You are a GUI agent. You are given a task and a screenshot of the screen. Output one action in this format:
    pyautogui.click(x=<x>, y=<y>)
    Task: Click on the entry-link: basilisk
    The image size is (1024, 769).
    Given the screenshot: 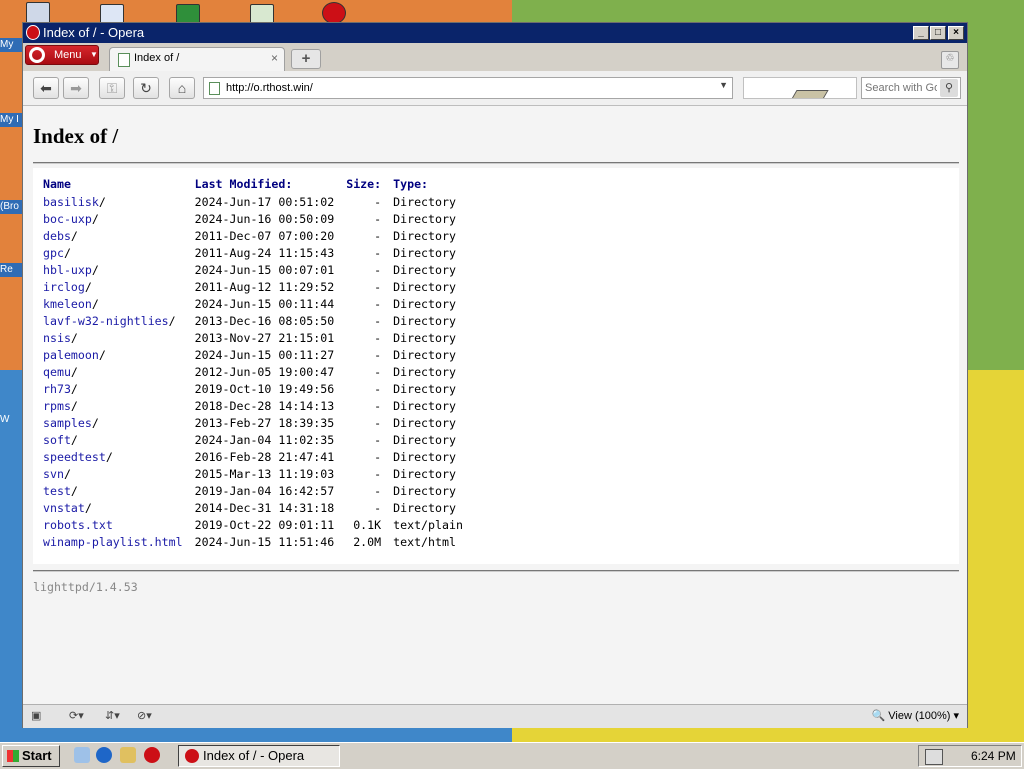 What is the action you would take?
    pyautogui.click(x=71, y=202)
    